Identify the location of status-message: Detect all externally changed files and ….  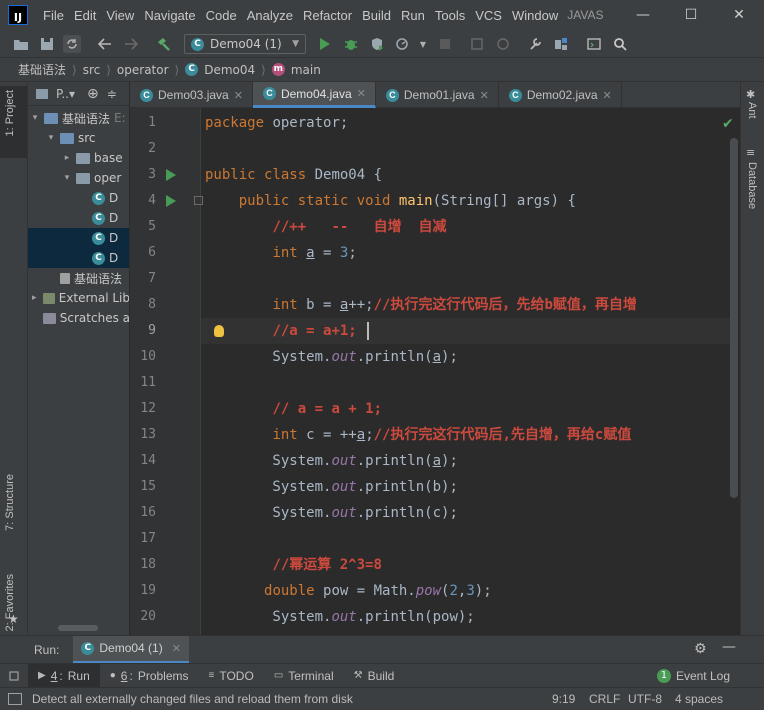
(192, 699).